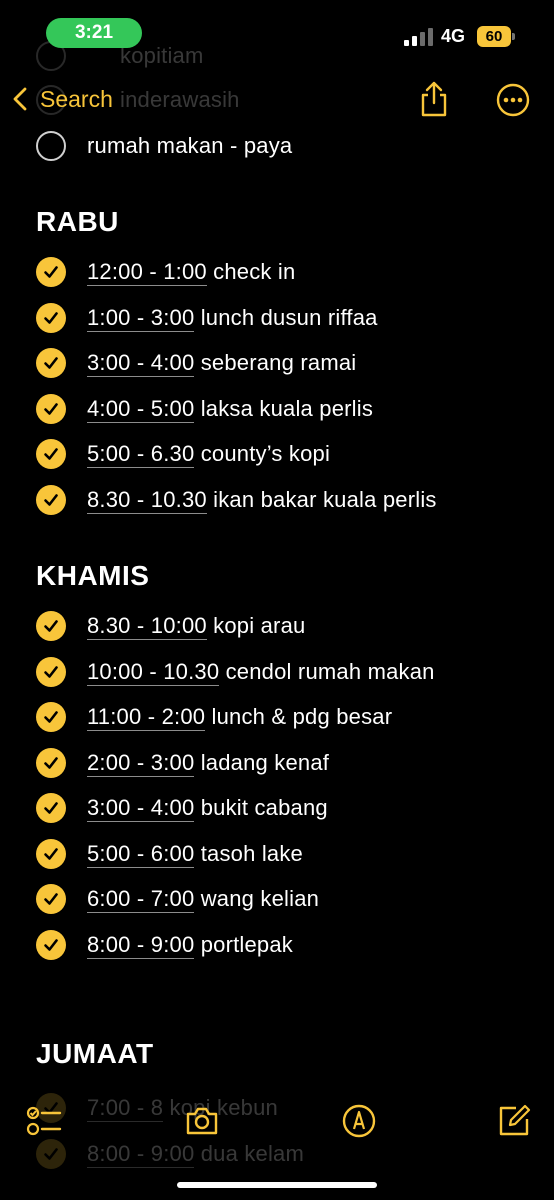  What do you see at coordinates (182, 1108) in the screenshot?
I see `item-text: 7:00 - 8 kopi kebun` at bounding box center [182, 1108].